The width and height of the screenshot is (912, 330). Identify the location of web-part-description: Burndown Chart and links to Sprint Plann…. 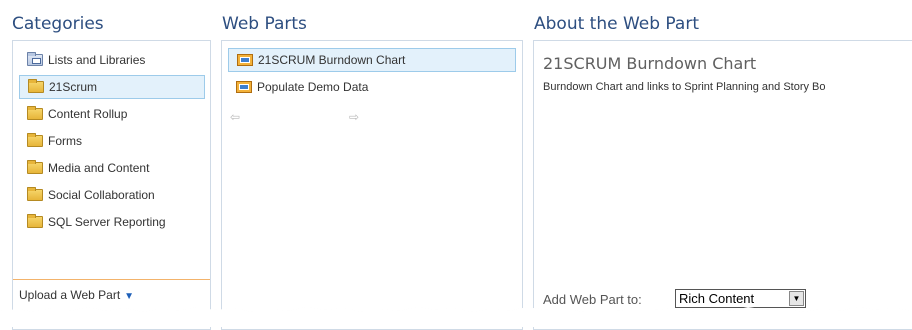
(684, 87).